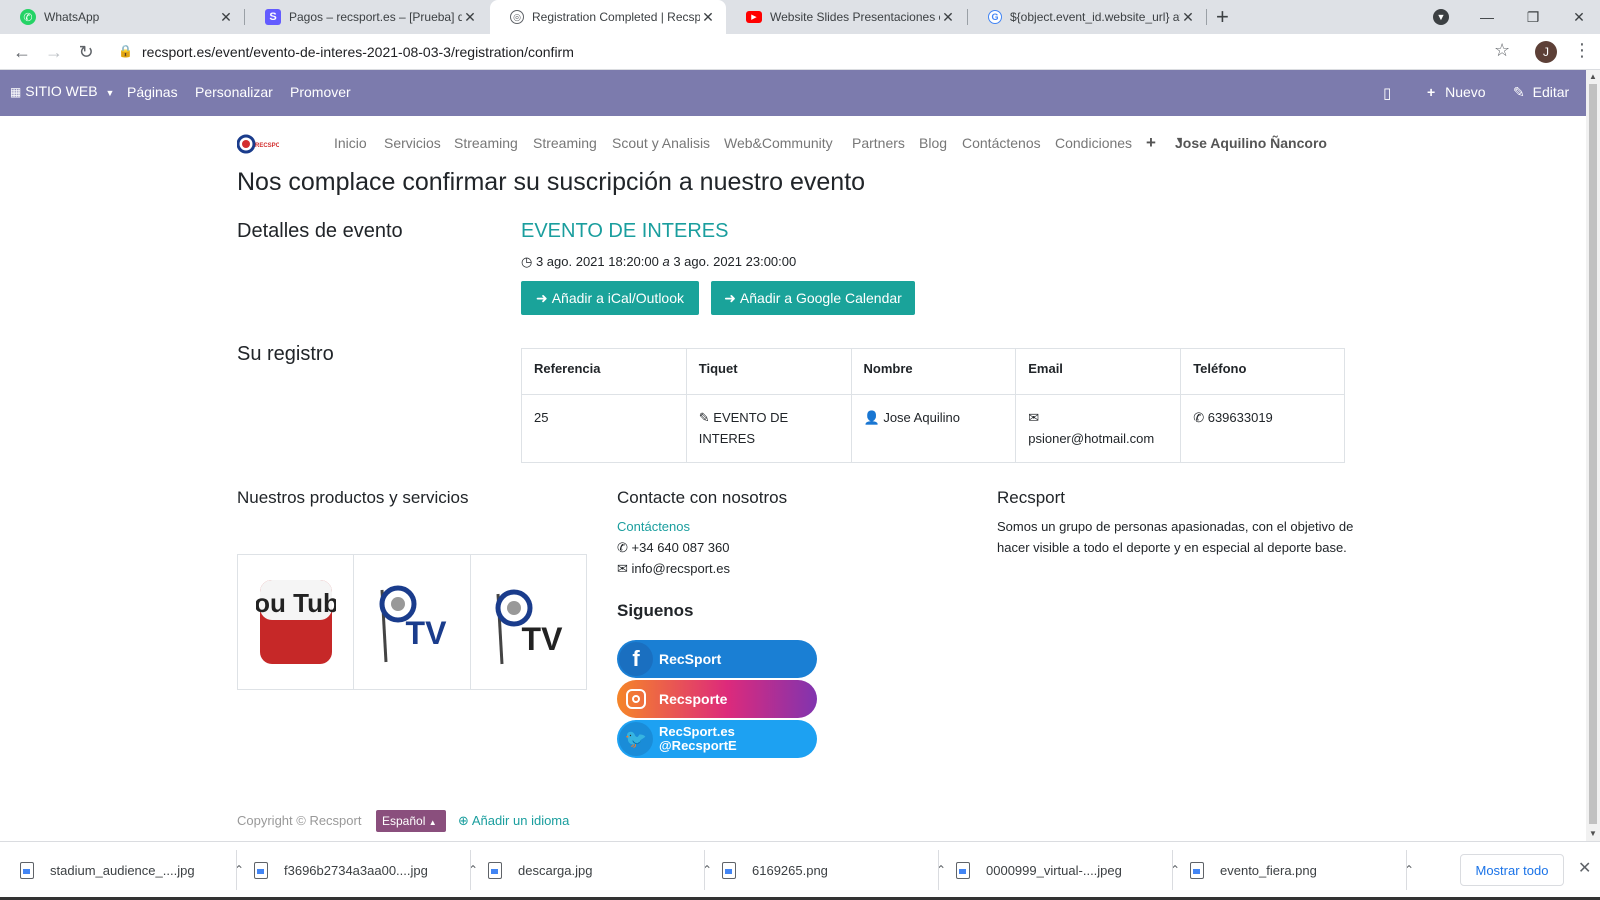 This screenshot has width=1600, height=900. I want to click on nav-item-contactenos: Contáctenos, so click(1001, 143).